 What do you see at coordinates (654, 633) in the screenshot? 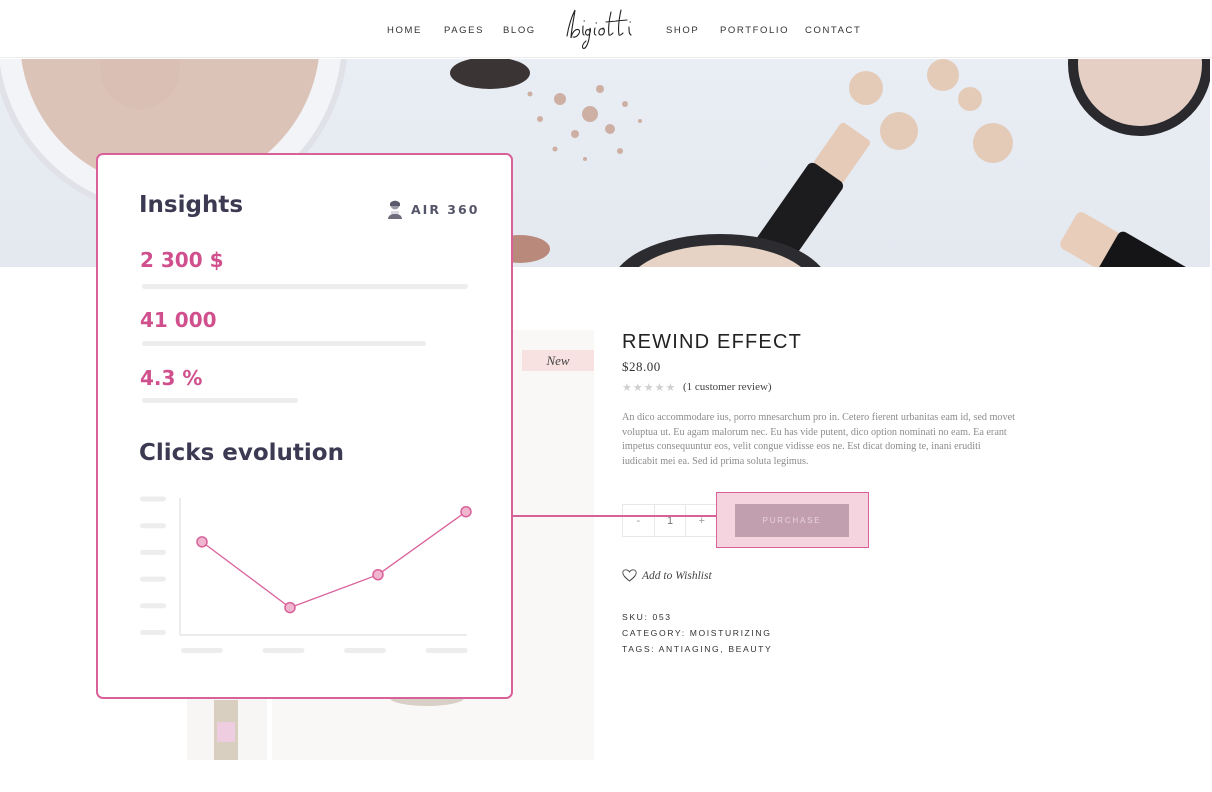
I see `category-label: CATEGORY:` at bounding box center [654, 633].